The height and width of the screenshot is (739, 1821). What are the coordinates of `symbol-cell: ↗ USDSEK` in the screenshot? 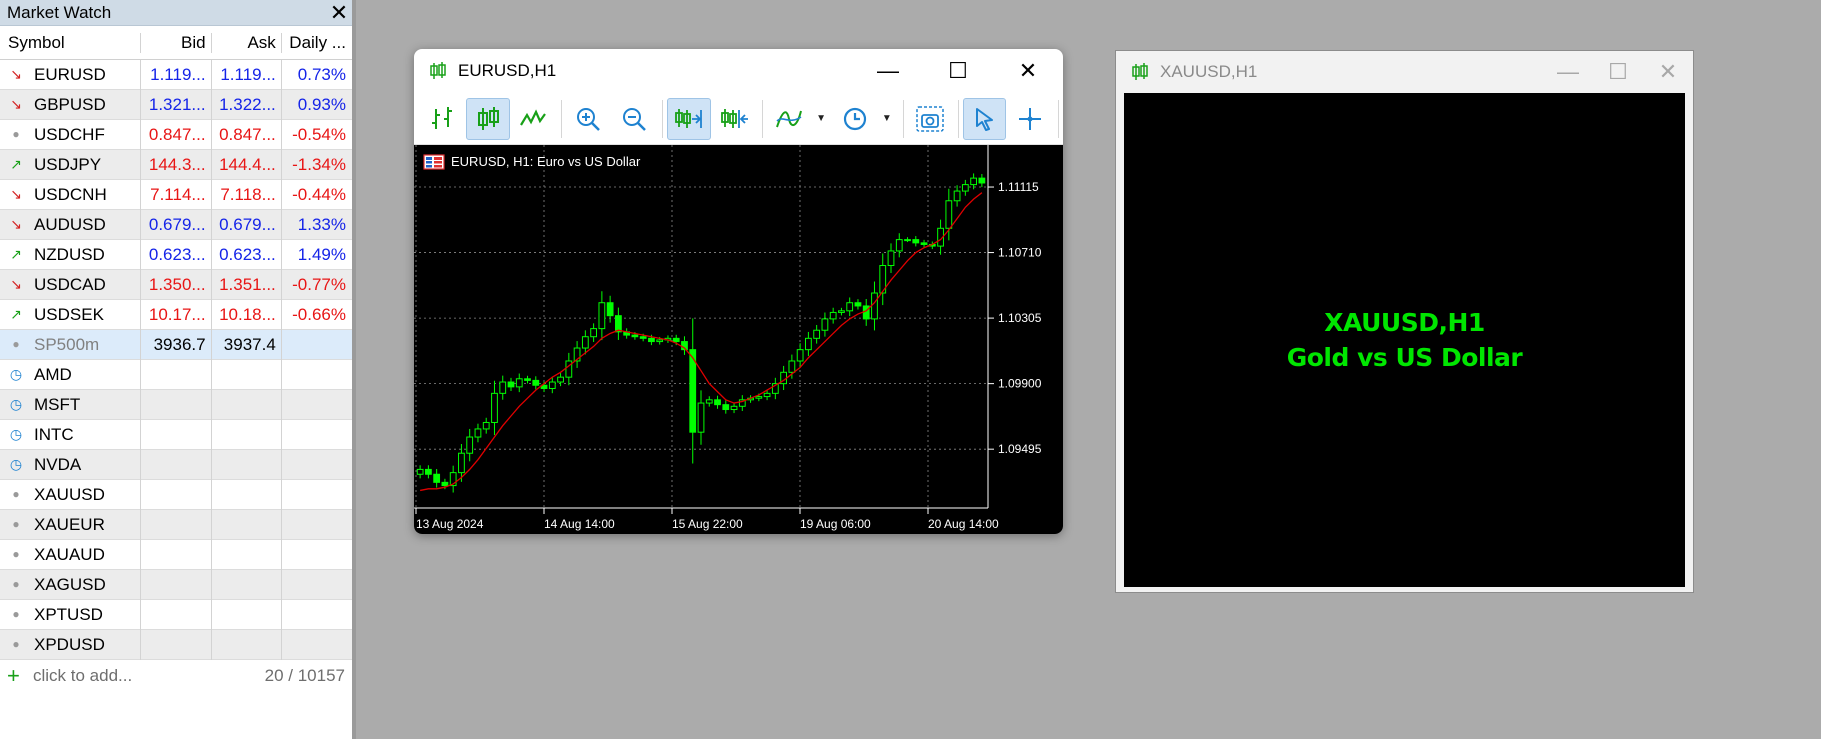 It's located at (70, 315).